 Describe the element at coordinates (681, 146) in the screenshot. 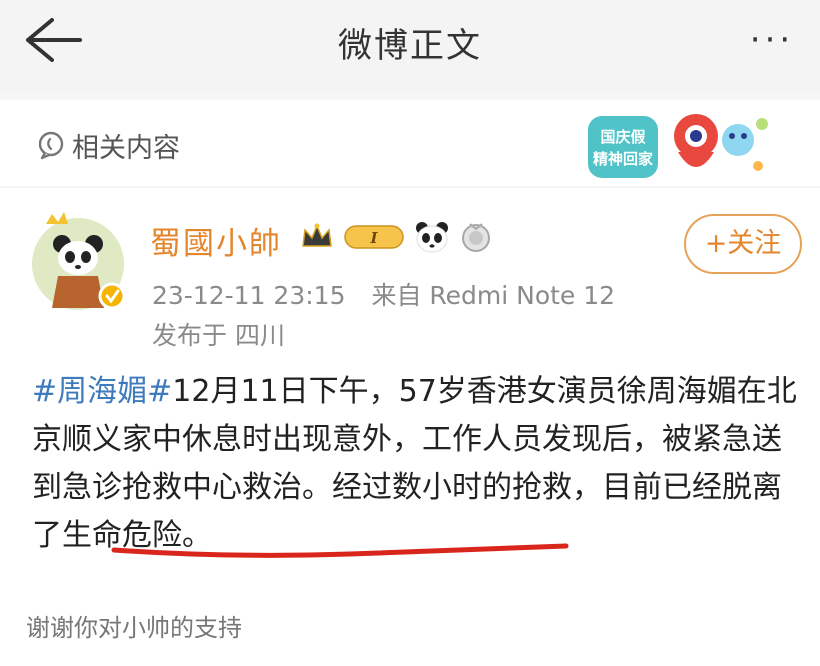

I see `promo-banner-image: 国庆假 精神回家` at that location.